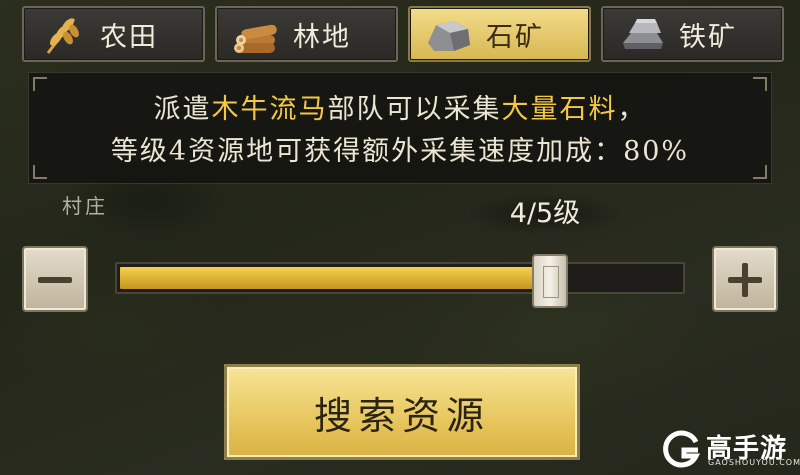 The width and height of the screenshot is (800, 475). I want to click on resource-amount: 大量石料, so click(559, 109).